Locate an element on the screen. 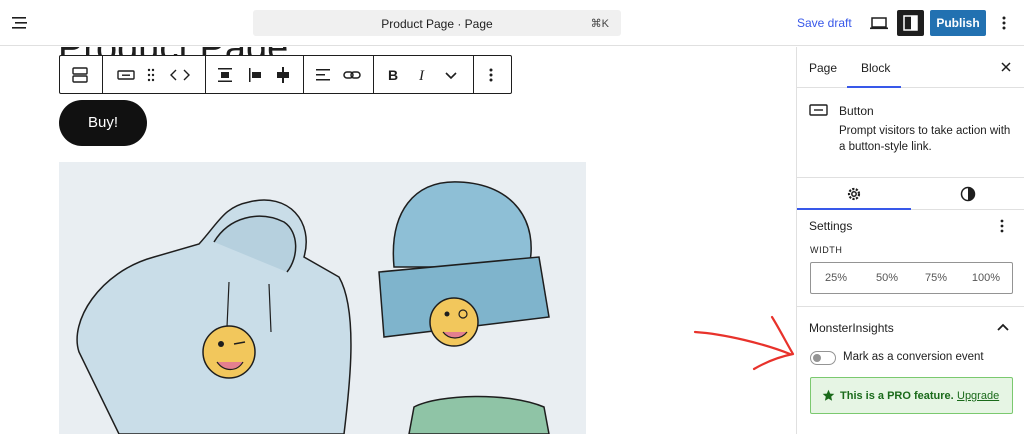 This screenshot has width=1024, height=434. drag-icon is located at coordinates (151, 75).